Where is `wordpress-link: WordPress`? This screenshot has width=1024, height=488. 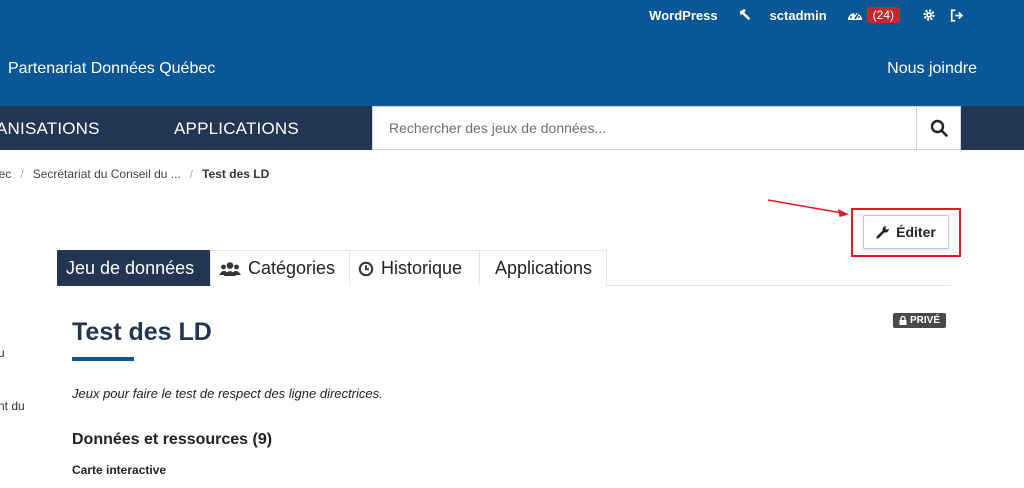 wordpress-link: WordPress is located at coordinates (683, 15).